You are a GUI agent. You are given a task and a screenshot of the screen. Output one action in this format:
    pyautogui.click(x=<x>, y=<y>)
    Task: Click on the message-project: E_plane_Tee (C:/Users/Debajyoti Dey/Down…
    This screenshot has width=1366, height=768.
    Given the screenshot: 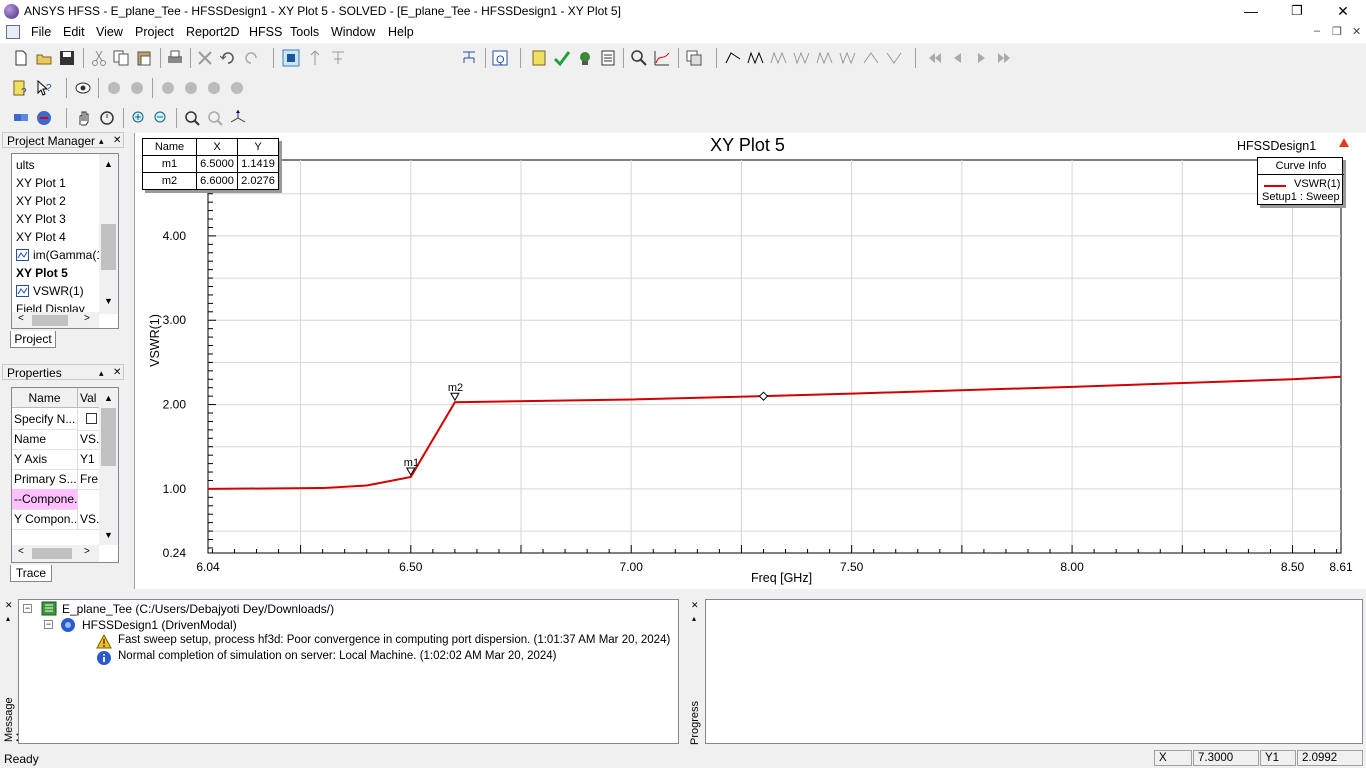 What is the action you would take?
    pyautogui.click(x=198, y=609)
    